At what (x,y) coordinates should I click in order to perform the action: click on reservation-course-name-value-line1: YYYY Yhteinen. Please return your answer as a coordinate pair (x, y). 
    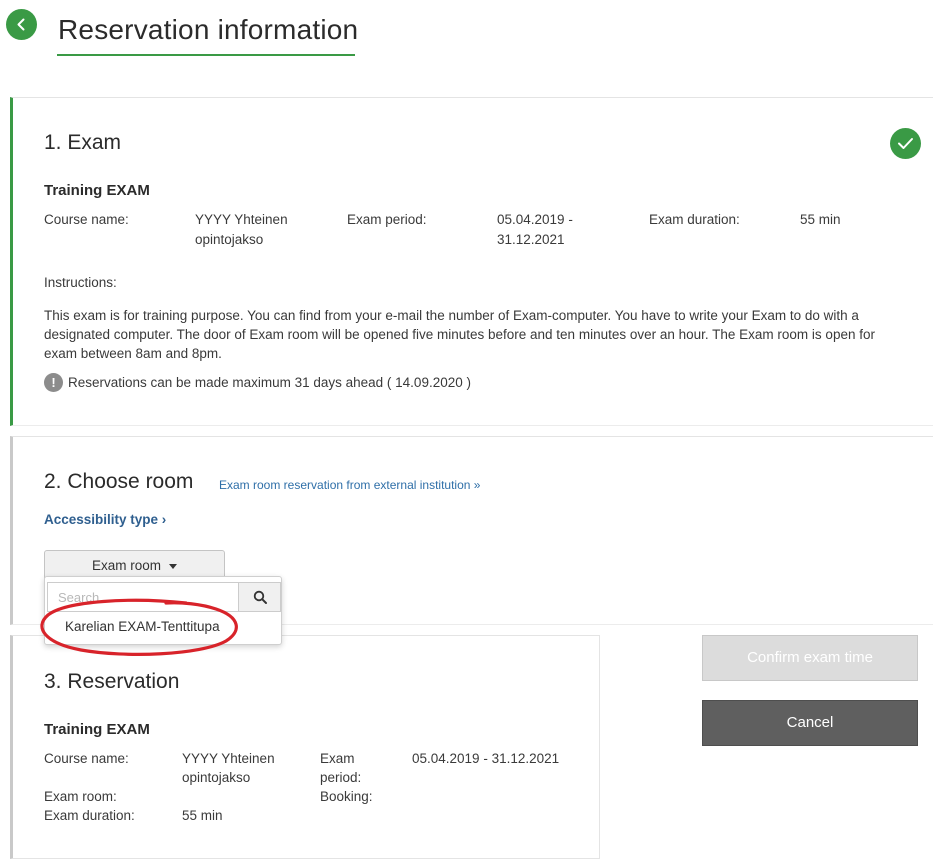
    Looking at the image, I should click on (228, 758).